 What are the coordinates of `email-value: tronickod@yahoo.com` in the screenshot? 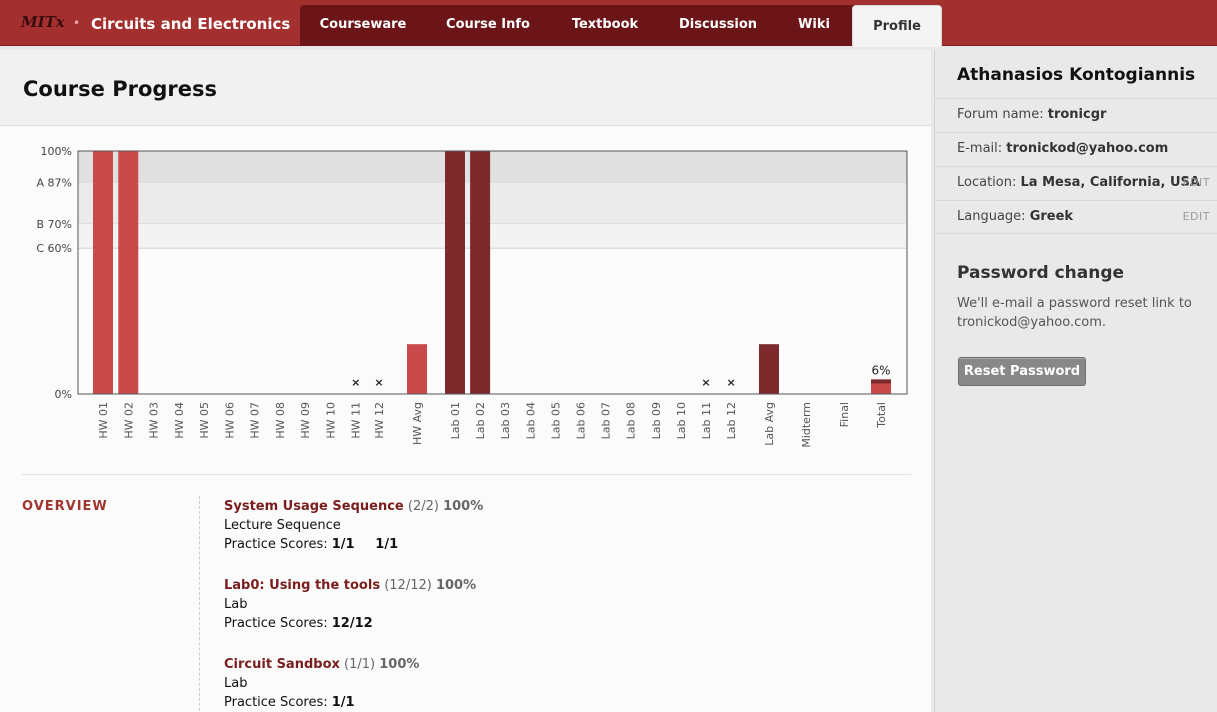 It's located at (1087, 148).